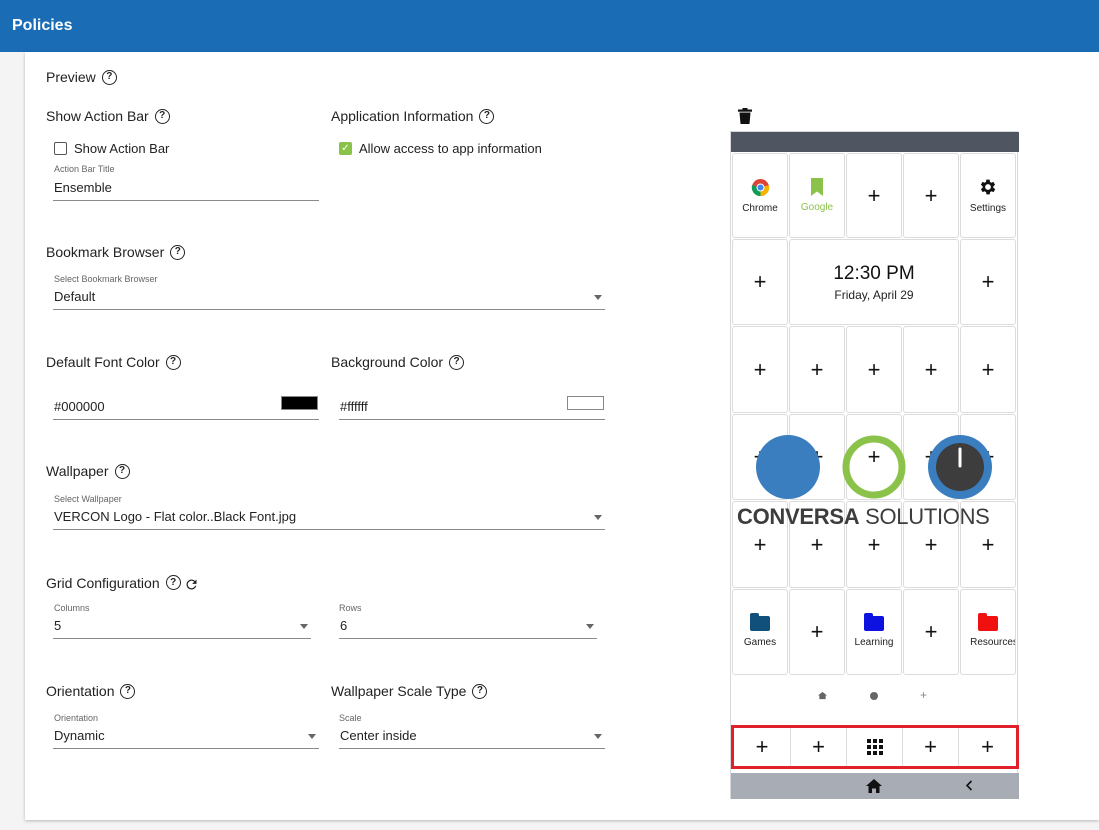 Image resolution: width=1099 pixels, height=830 pixels. What do you see at coordinates (106, 279) in the screenshot?
I see `bookmark-field-label: Select Bookmark Browser` at bounding box center [106, 279].